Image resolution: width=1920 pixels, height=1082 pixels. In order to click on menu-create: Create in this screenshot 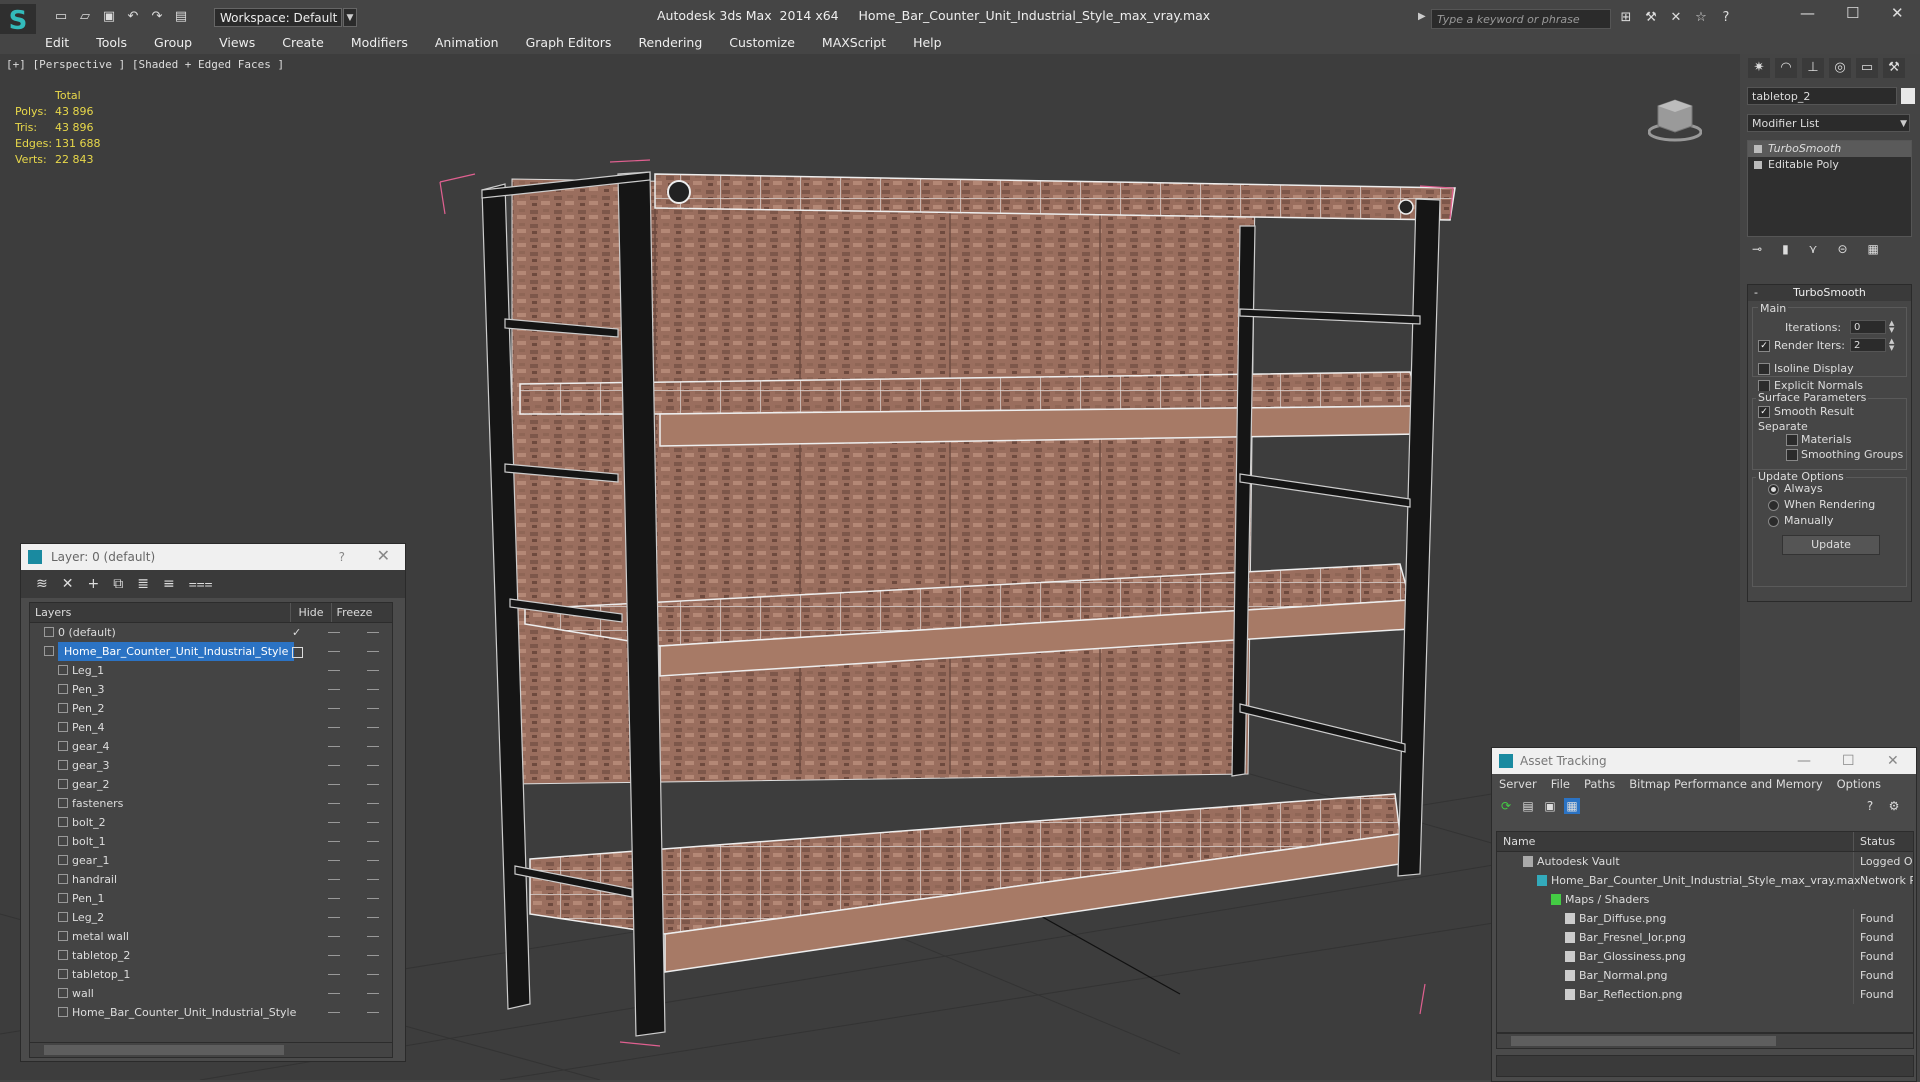, I will do `click(303, 44)`.